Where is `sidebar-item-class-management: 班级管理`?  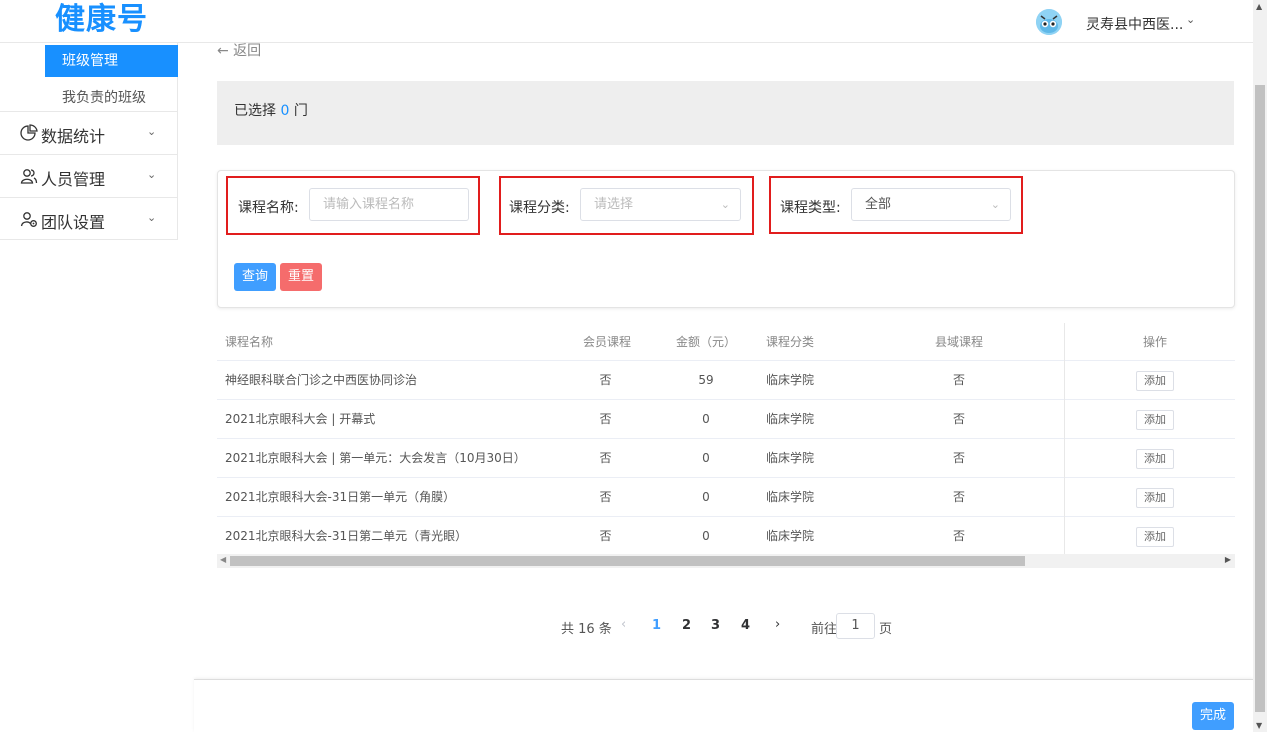
sidebar-item-class-management: 班级管理 is located at coordinates (111, 61).